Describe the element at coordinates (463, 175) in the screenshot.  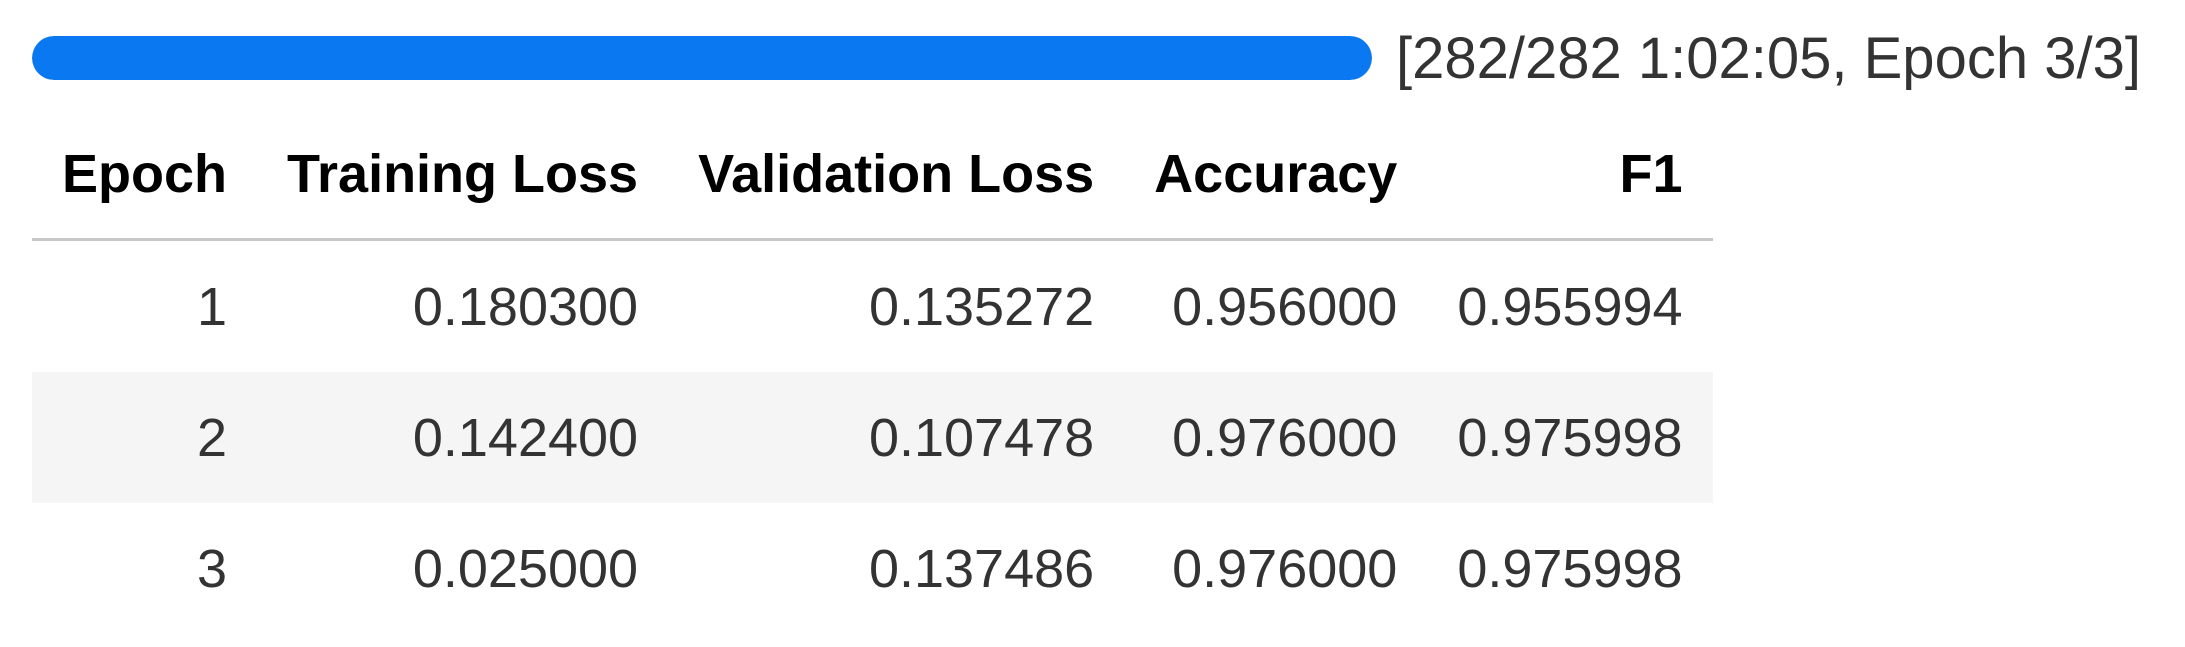
I see `column-header-training-loss: Training Loss` at that location.